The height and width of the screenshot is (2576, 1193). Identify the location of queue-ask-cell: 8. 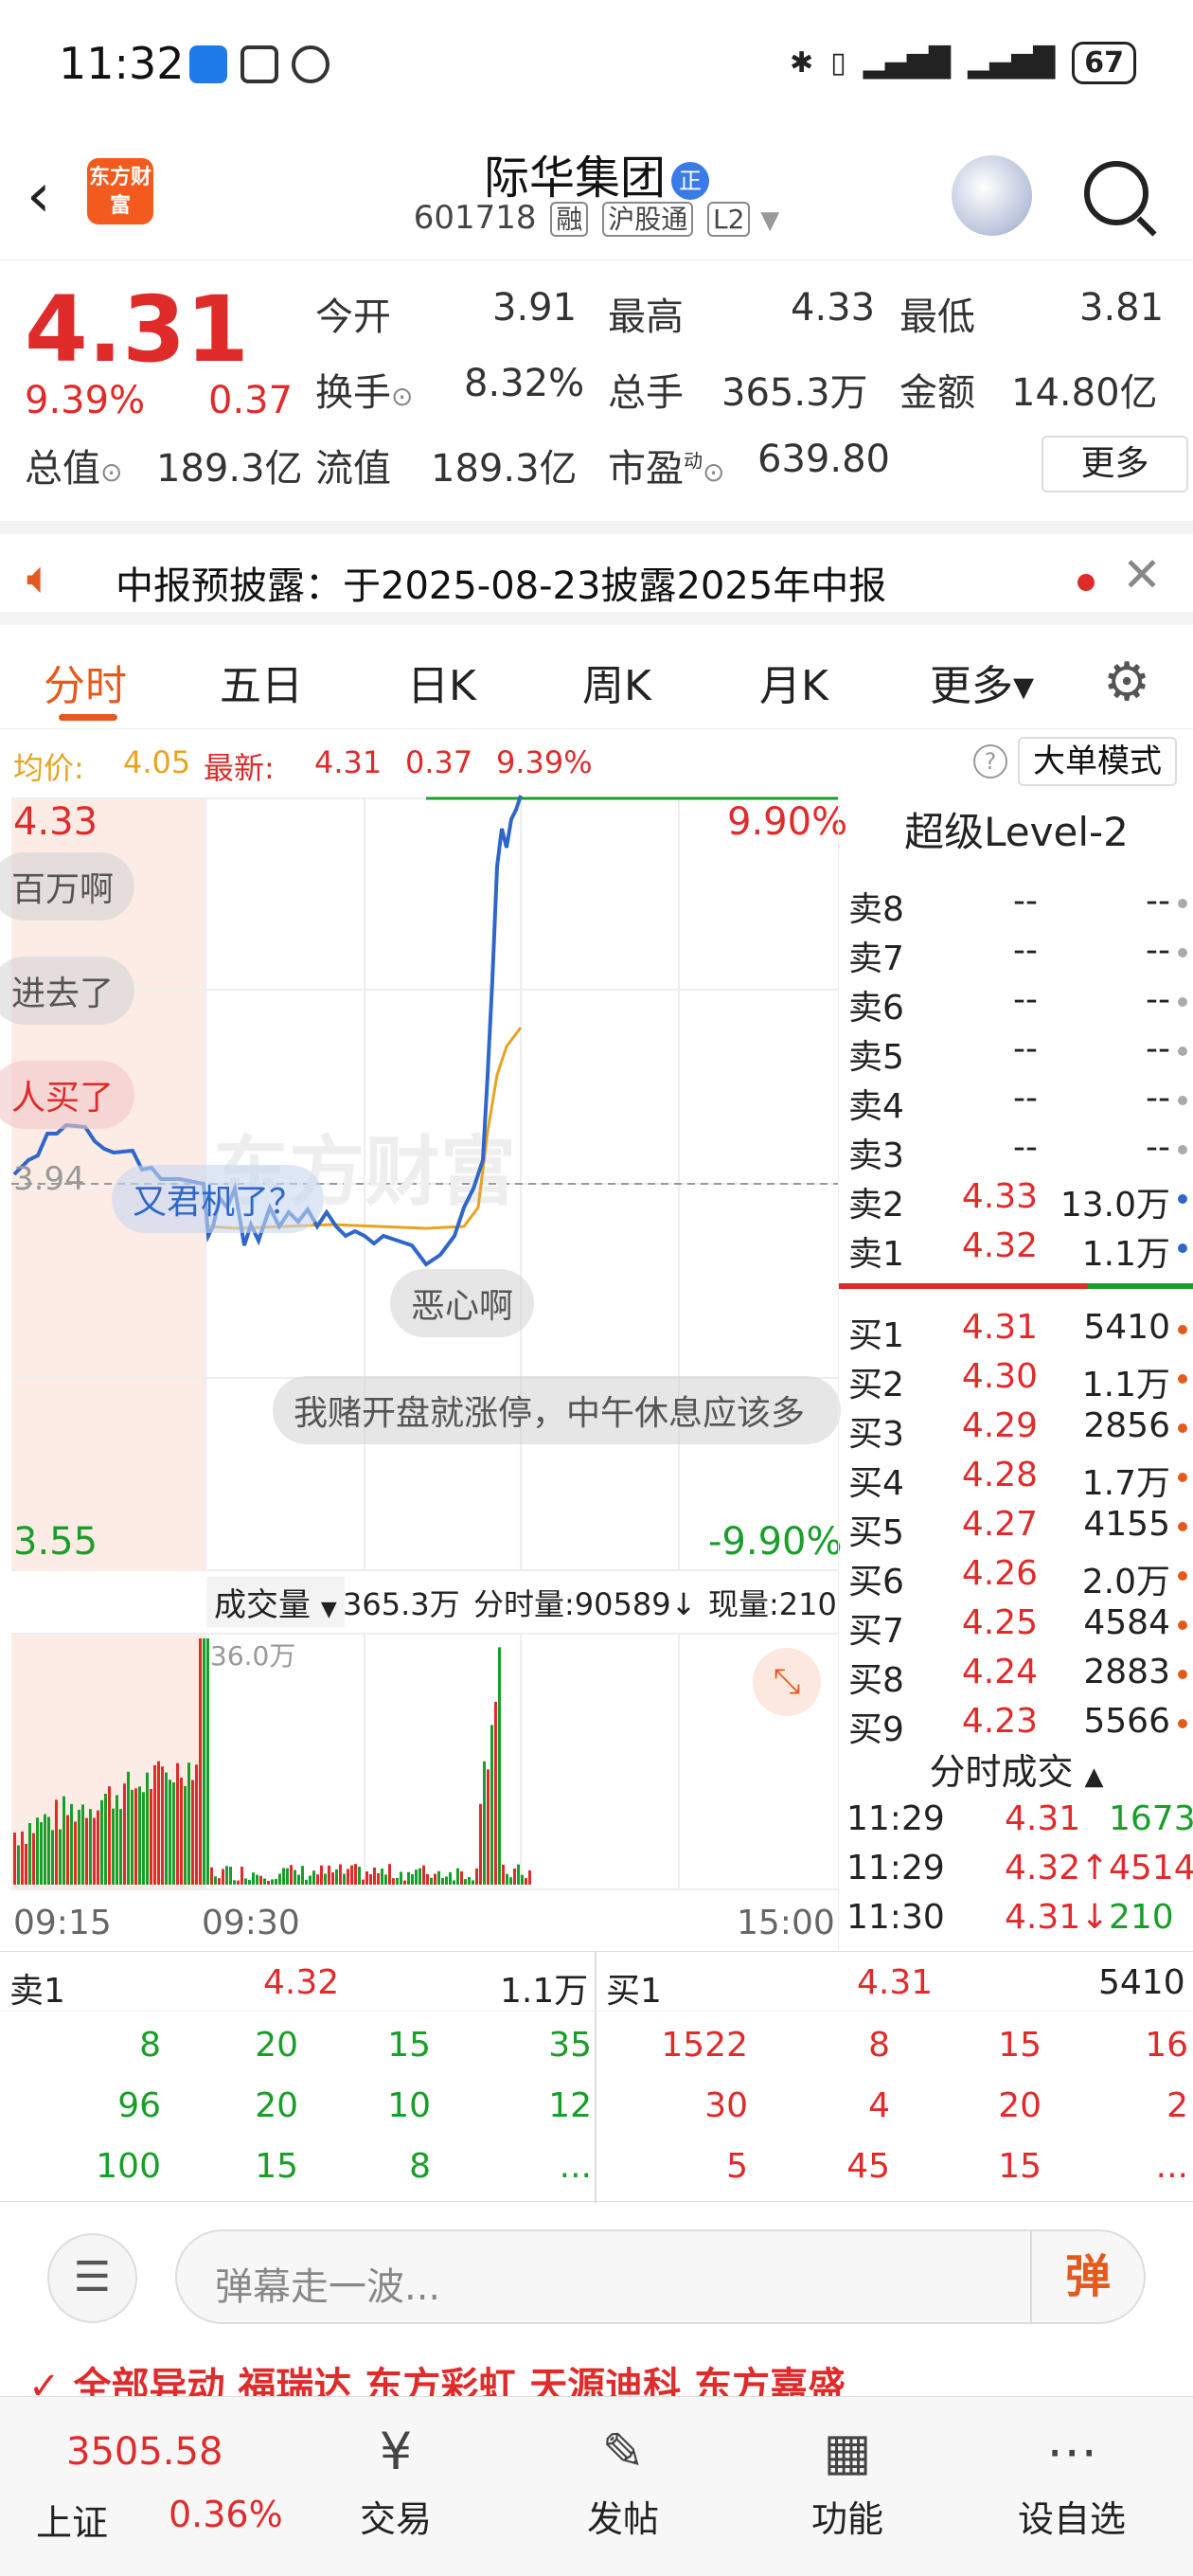
(420, 2166).